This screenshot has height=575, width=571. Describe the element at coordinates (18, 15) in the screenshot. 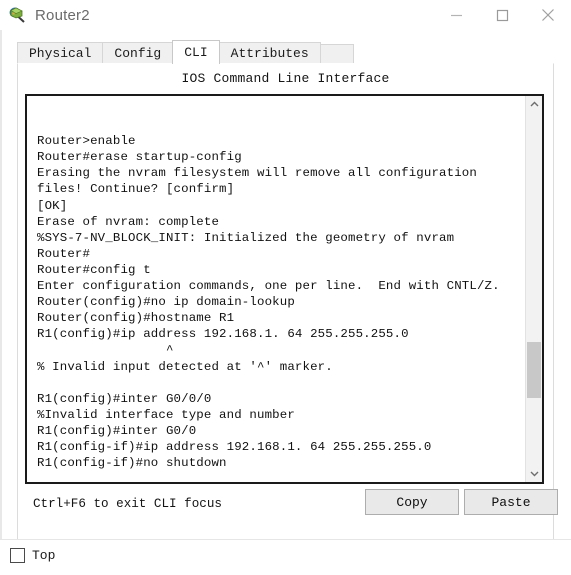

I see `router-device-icon` at that location.